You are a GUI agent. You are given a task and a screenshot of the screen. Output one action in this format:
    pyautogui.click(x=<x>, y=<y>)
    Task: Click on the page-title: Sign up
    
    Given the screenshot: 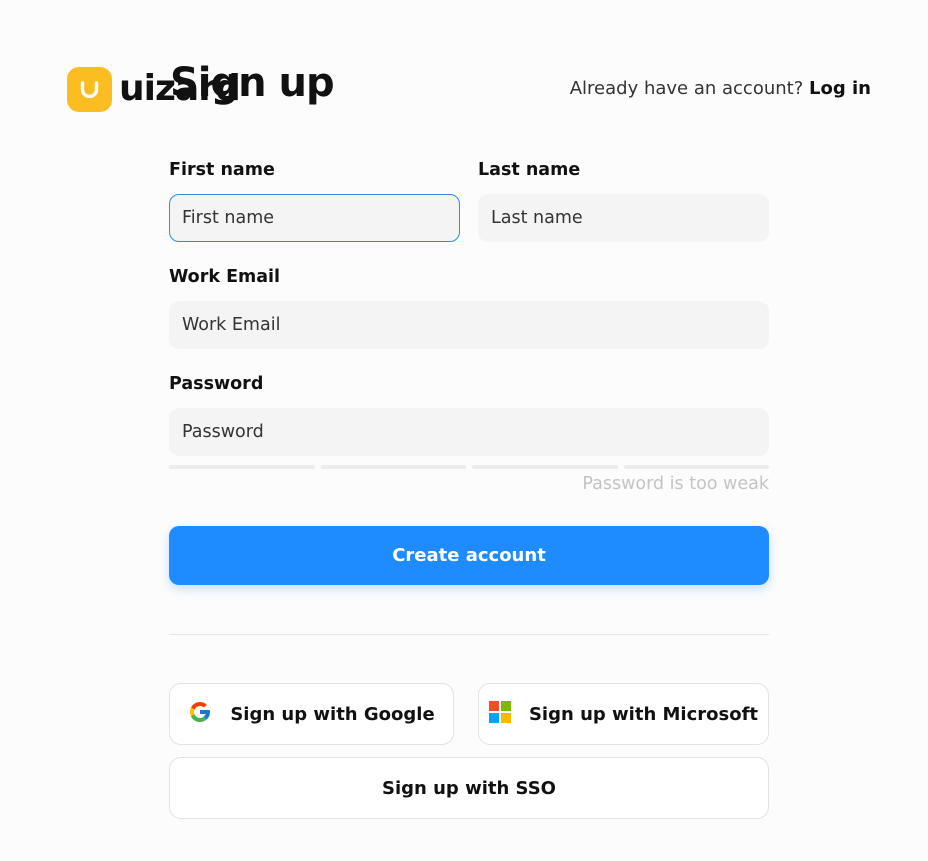 What is the action you would take?
    pyautogui.click(x=252, y=83)
    